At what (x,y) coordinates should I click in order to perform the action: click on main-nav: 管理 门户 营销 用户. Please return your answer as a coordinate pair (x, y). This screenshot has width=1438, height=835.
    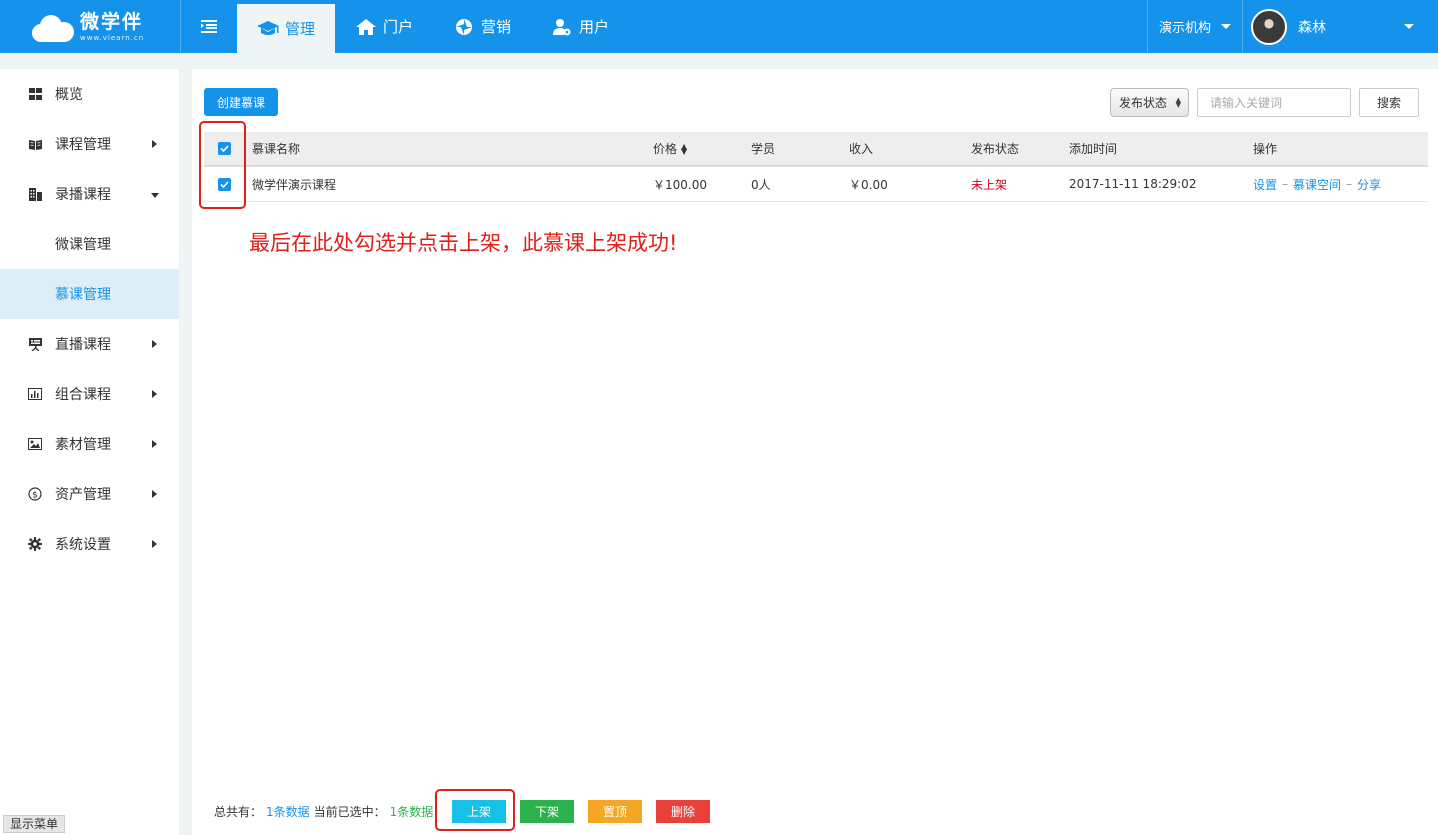
    Looking at the image, I should click on (433, 26).